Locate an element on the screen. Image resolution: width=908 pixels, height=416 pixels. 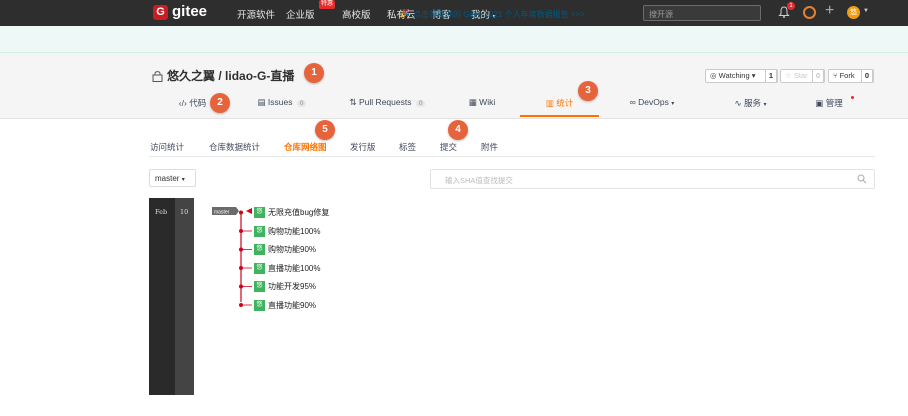
commit-message: 直播功能90% is located at coordinates (292, 305).